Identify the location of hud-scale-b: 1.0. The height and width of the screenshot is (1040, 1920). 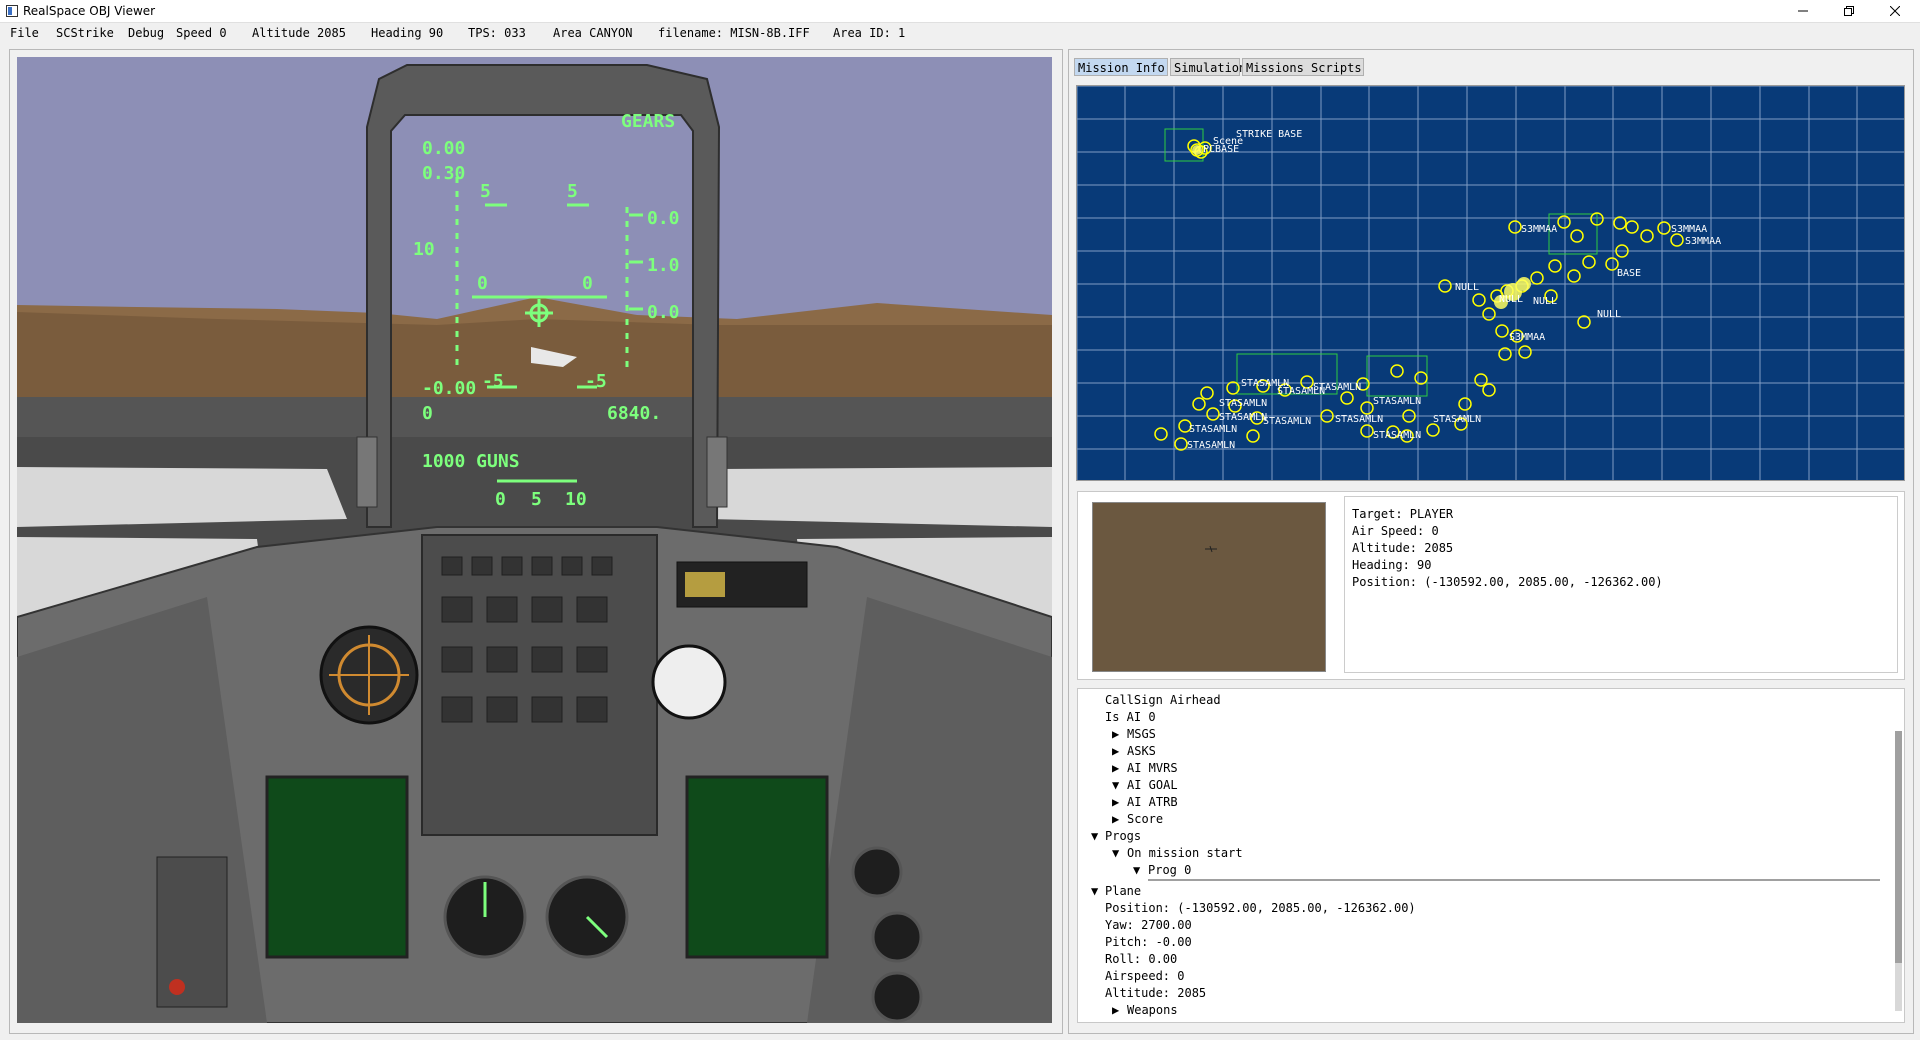
(663, 265).